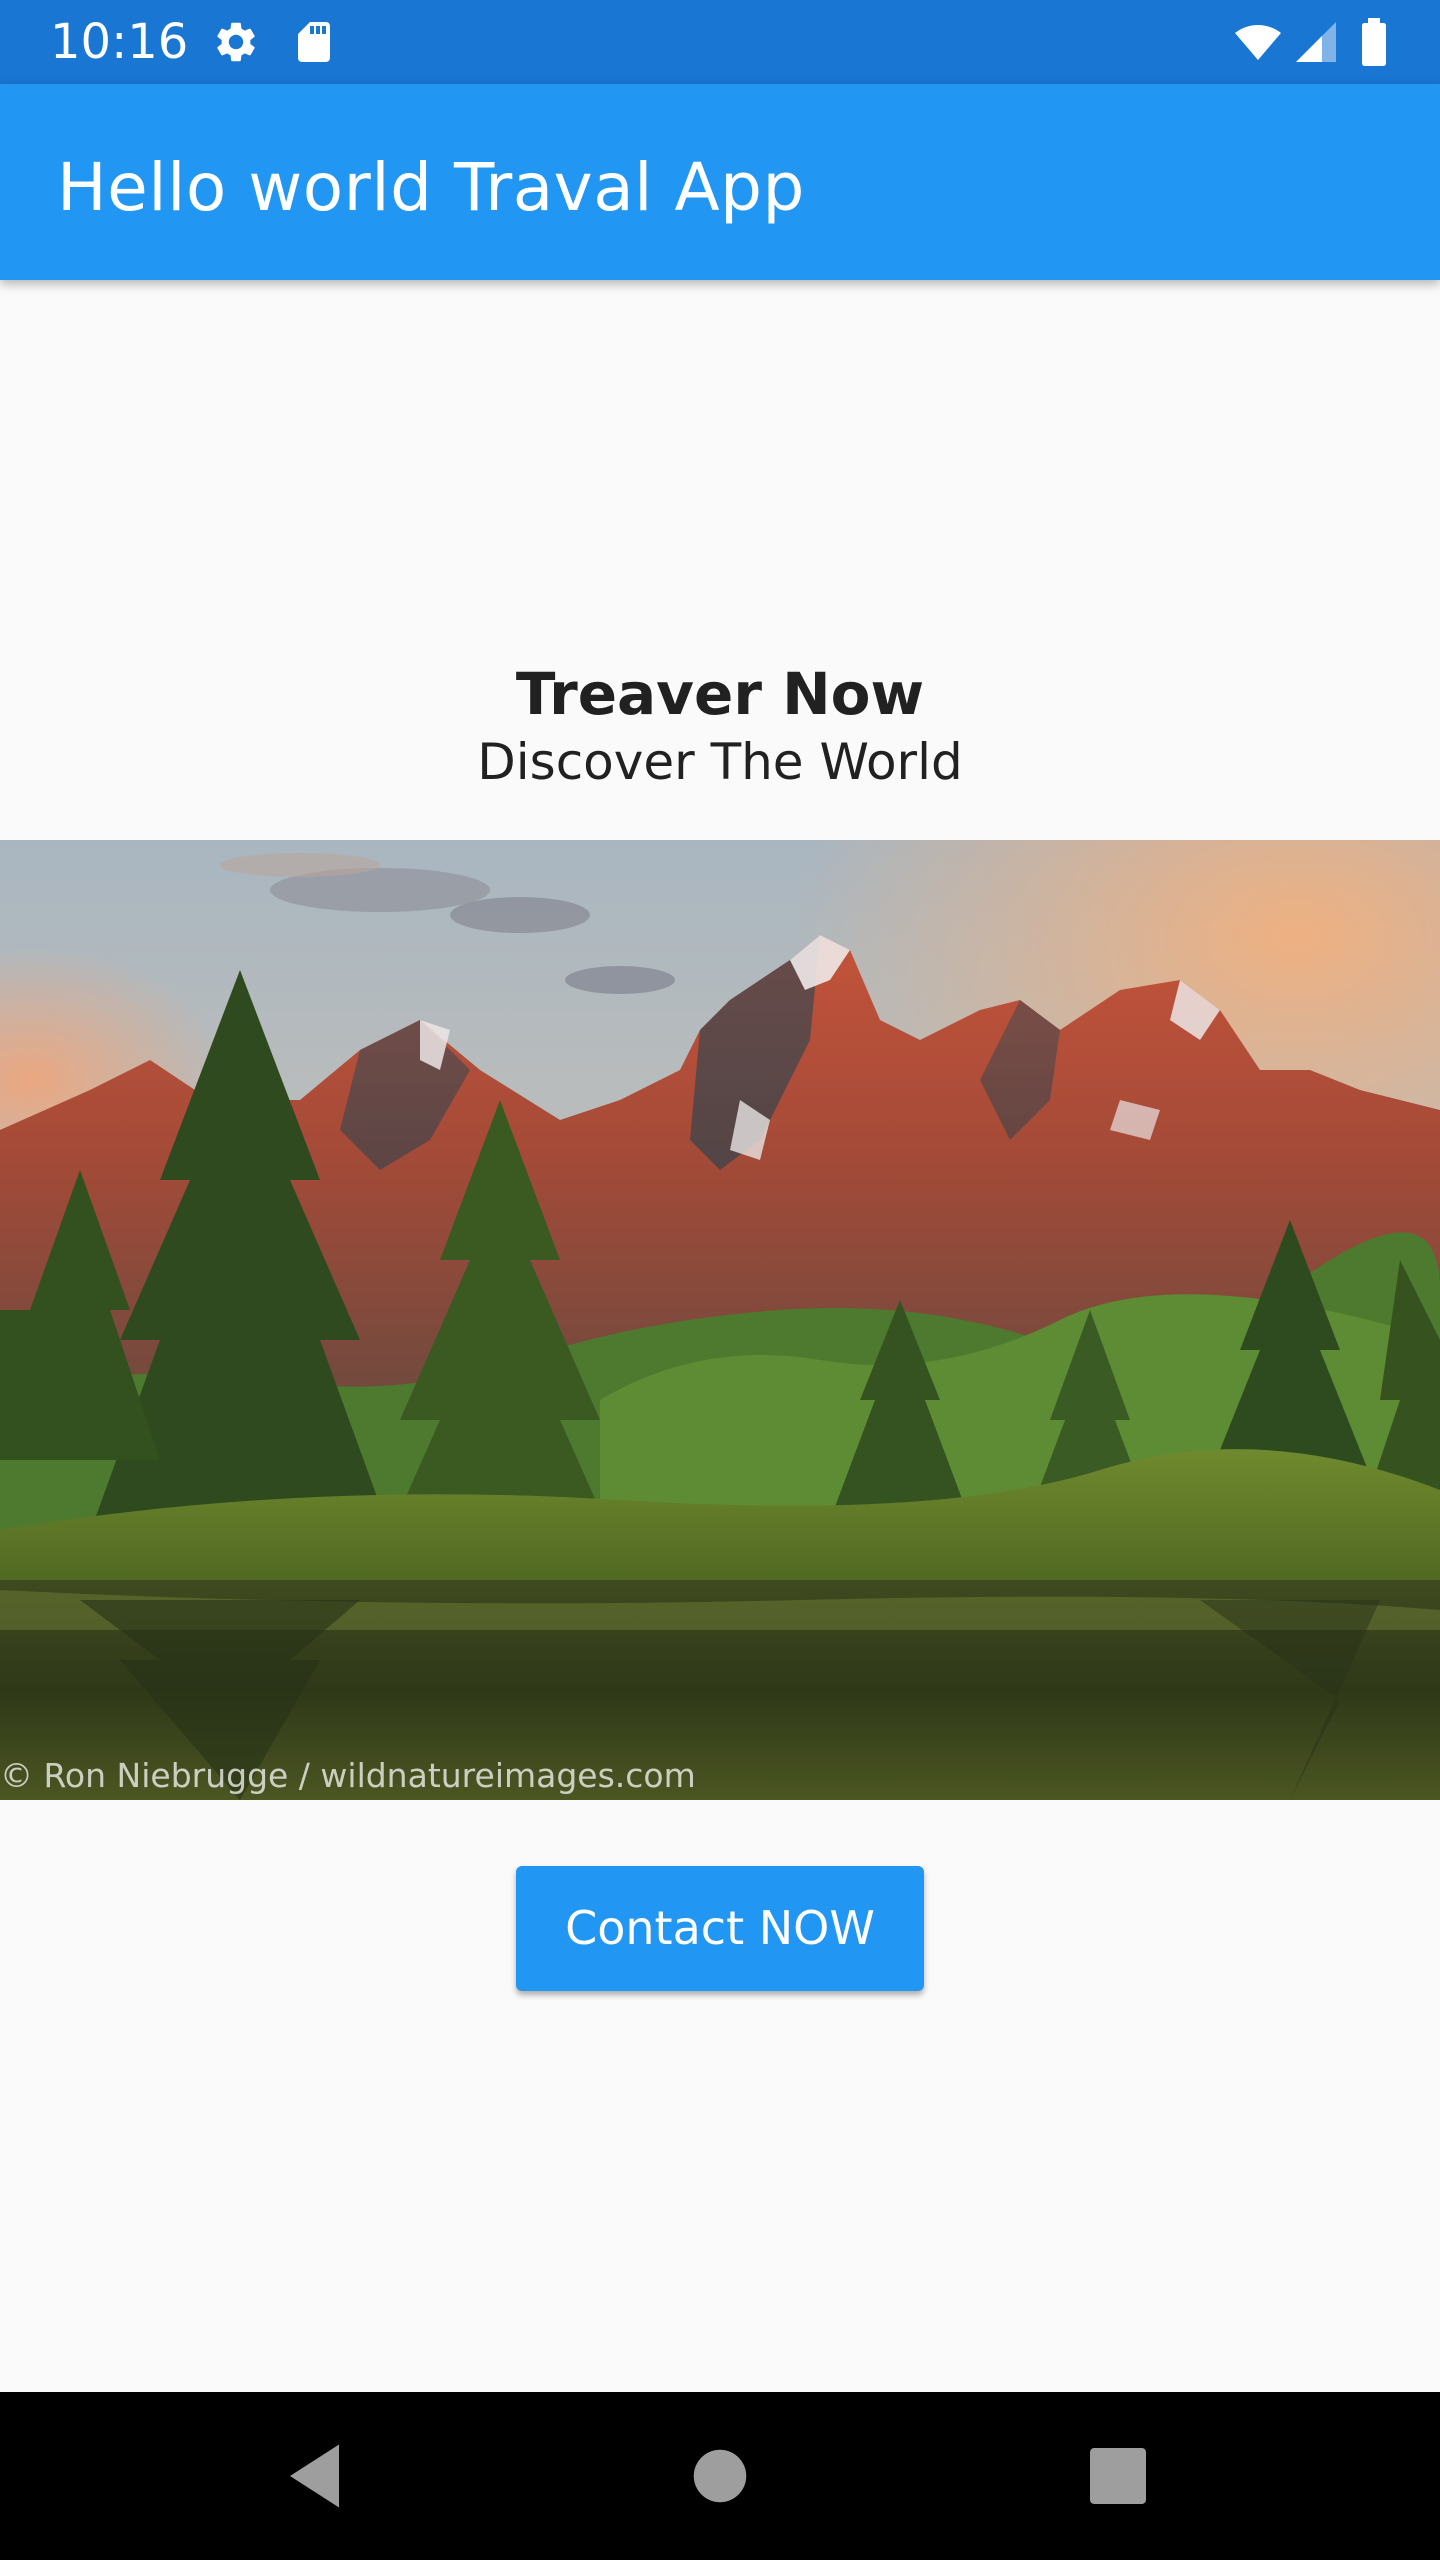 This screenshot has height=2560, width=1440. I want to click on signal-icon, so click(1316, 42).